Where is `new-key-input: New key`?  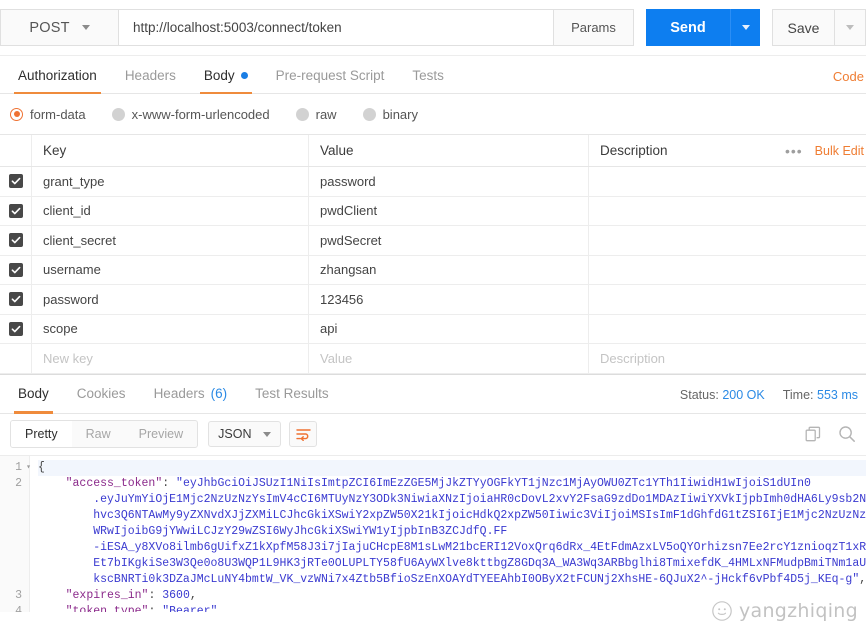
new-key-input: New key is located at coordinates (170, 358).